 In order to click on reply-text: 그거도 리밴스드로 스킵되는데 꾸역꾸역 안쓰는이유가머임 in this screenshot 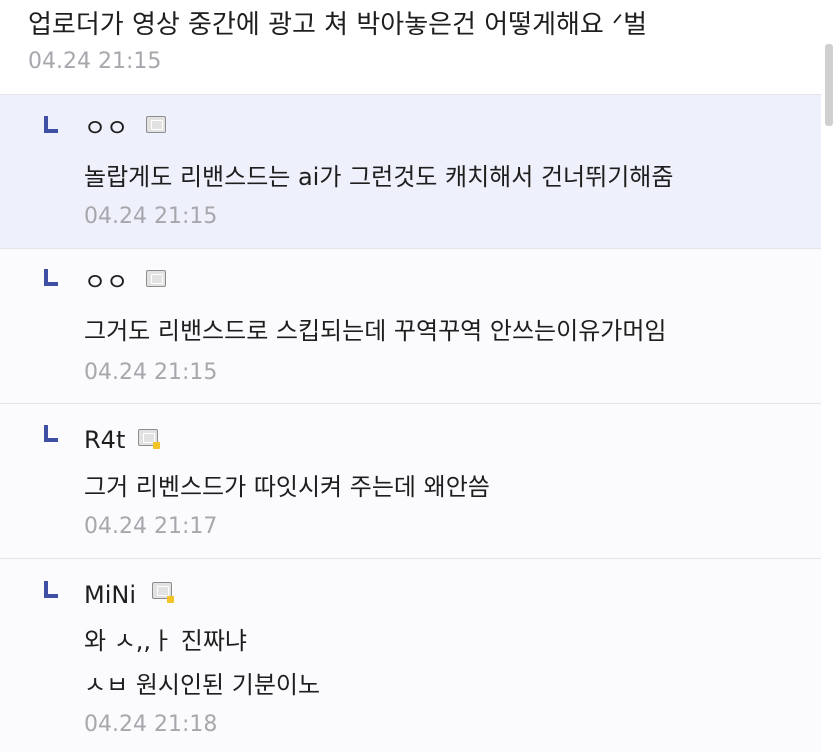, I will do `click(375, 331)`.